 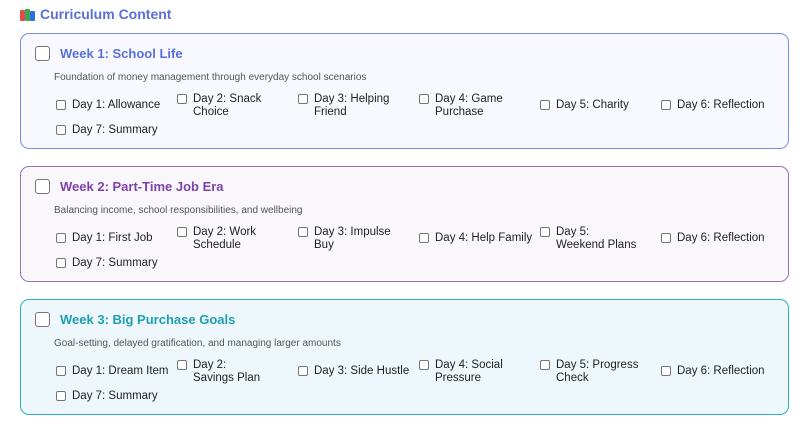 I want to click on day-item: Day 1: First Job, so click(x=113, y=238).